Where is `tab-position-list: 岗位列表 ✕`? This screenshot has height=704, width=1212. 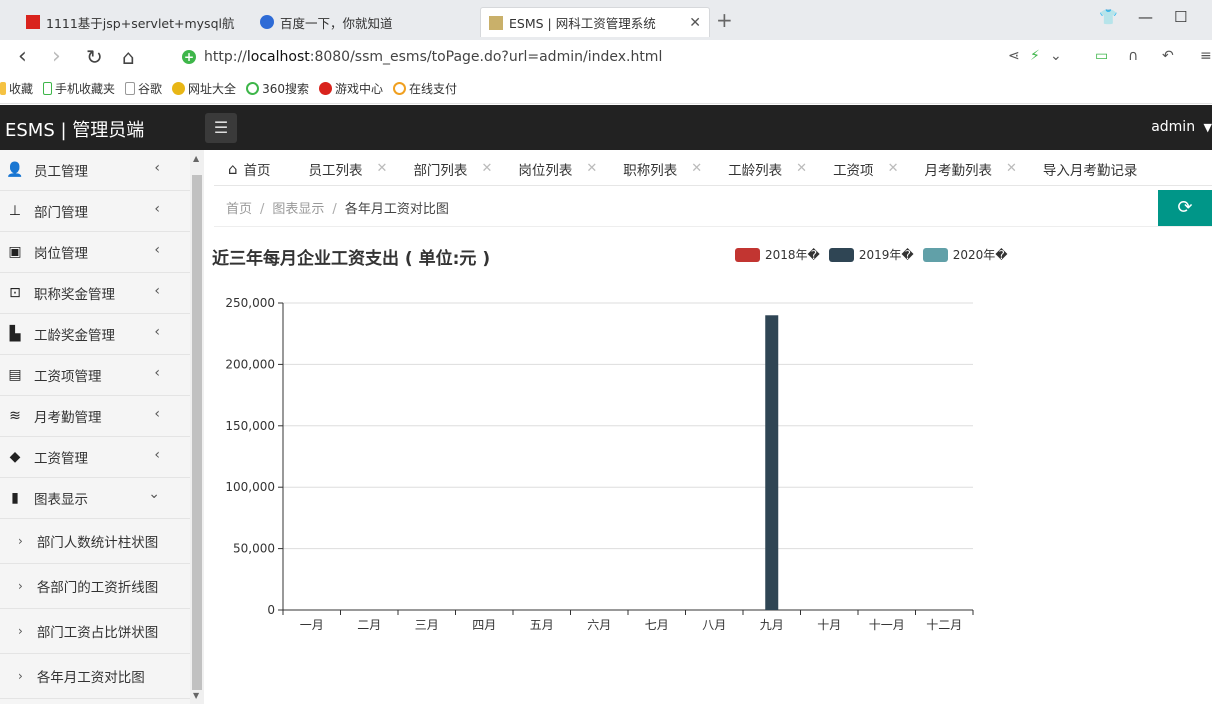
tab-position-list: 岗位列表 ✕ is located at coordinates (557, 169).